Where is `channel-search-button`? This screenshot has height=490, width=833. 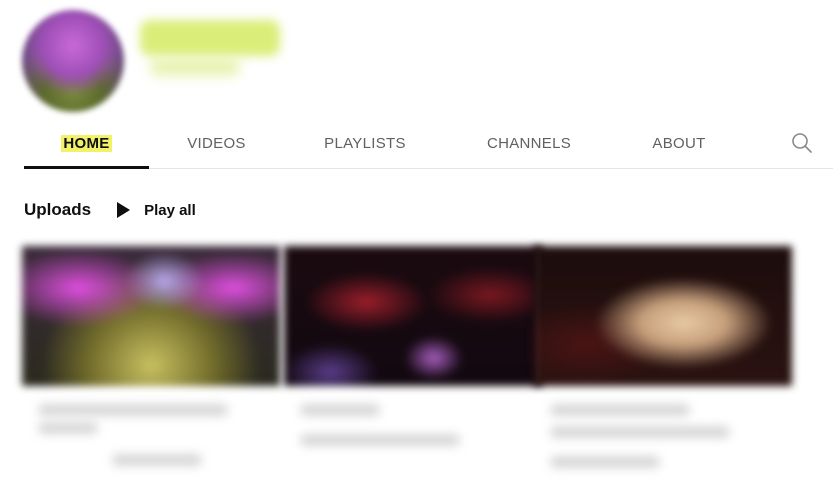 channel-search-button is located at coordinates (802, 143).